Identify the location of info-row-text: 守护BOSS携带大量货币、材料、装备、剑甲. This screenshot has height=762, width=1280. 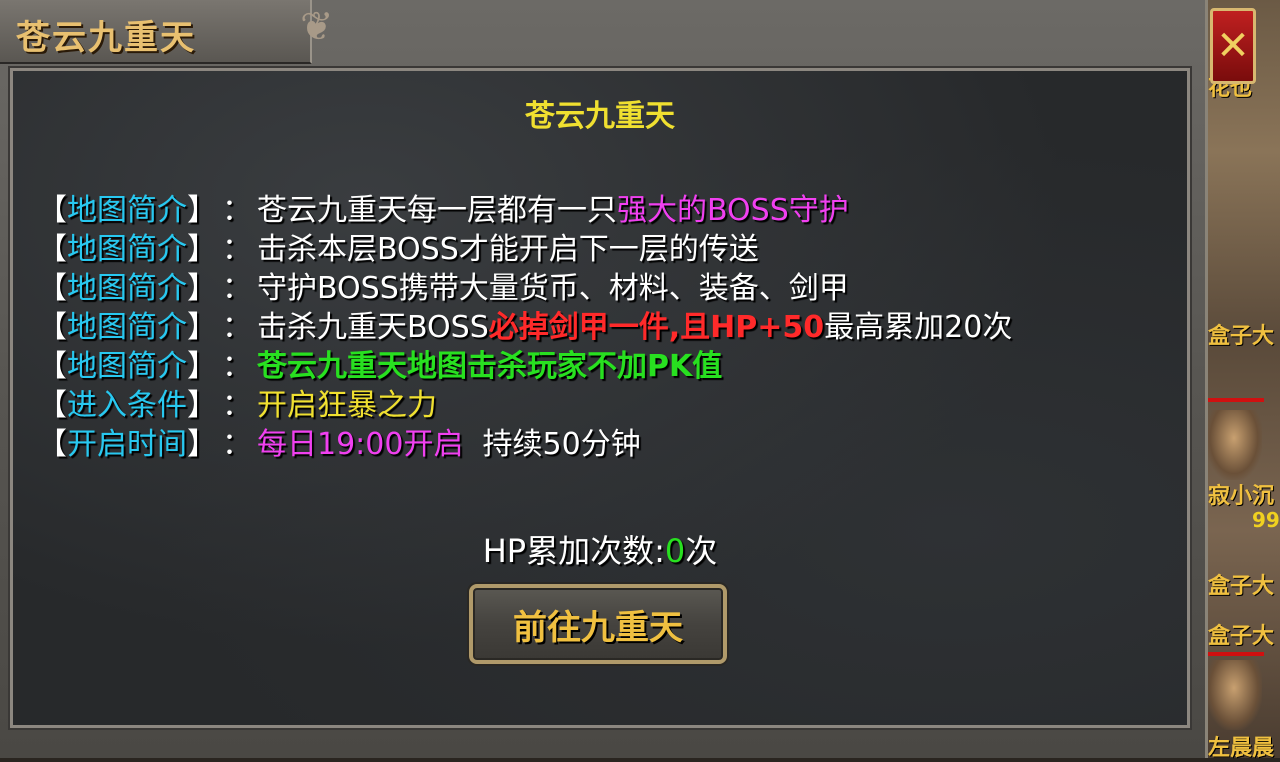
(553, 288).